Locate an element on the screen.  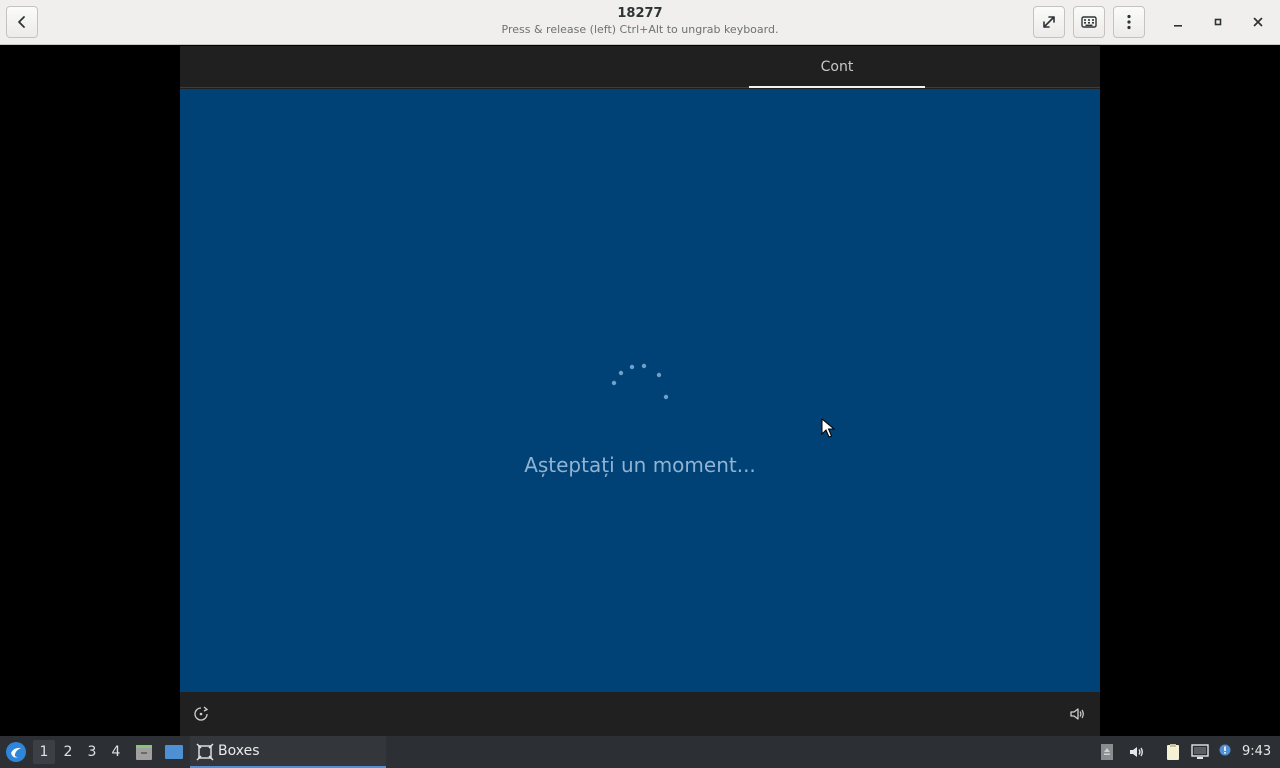
notification-tray is located at coordinates (1225, 752).